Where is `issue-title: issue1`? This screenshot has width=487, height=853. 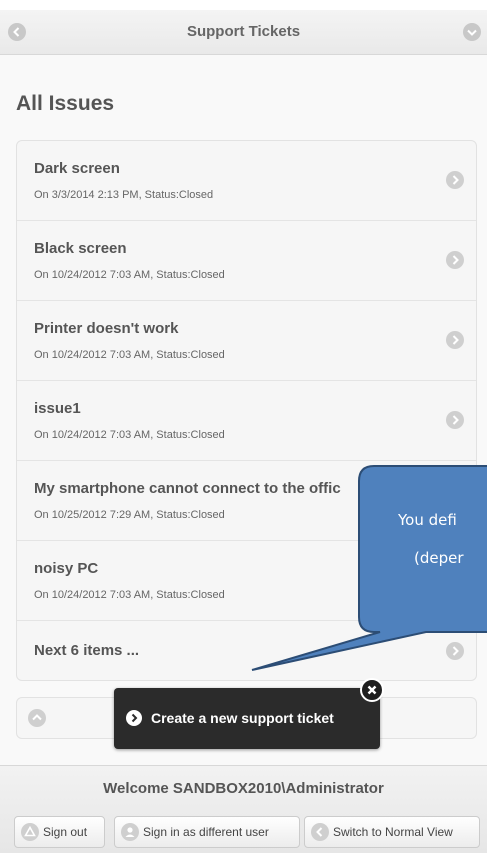 issue-title: issue1 is located at coordinates (57, 408).